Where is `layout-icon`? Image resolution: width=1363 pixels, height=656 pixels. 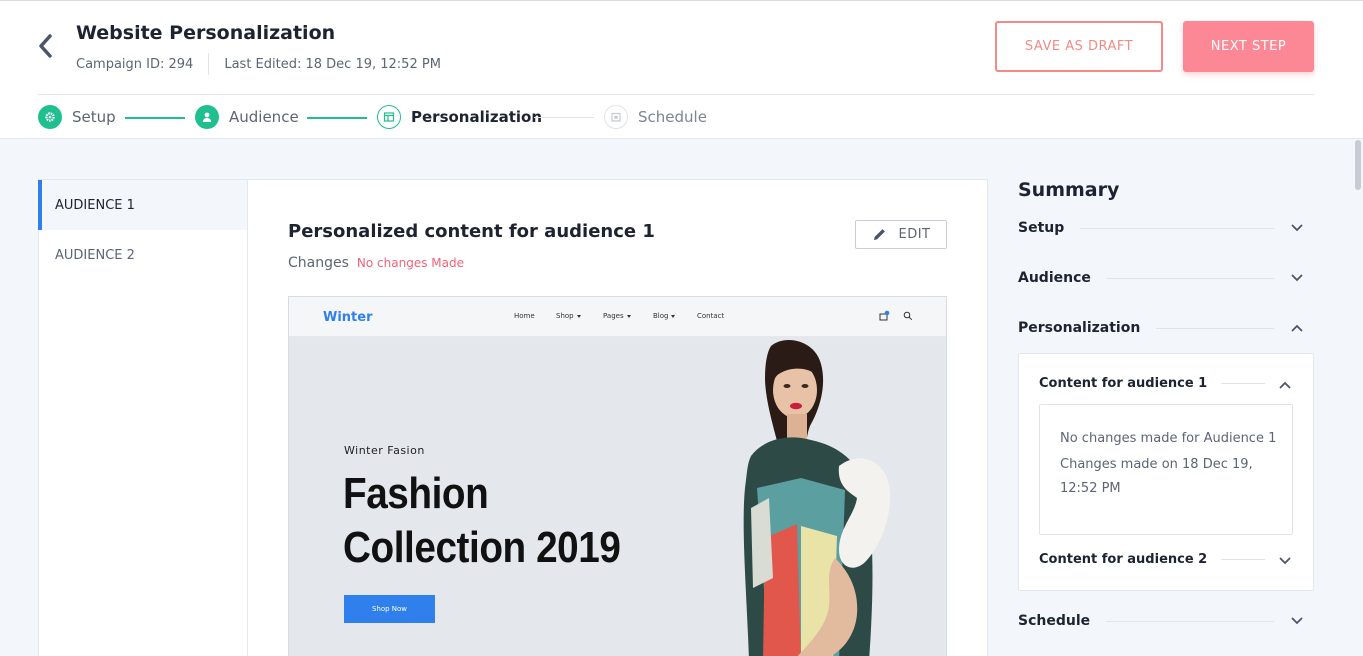
layout-icon is located at coordinates (389, 117).